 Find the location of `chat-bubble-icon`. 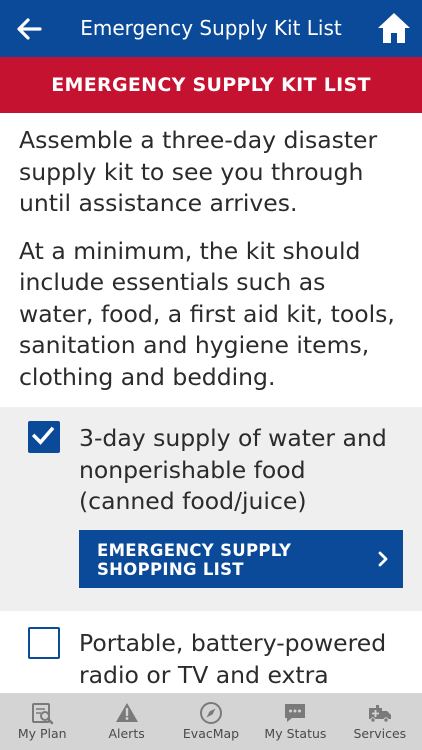

chat-bubble-icon is located at coordinates (295, 713).